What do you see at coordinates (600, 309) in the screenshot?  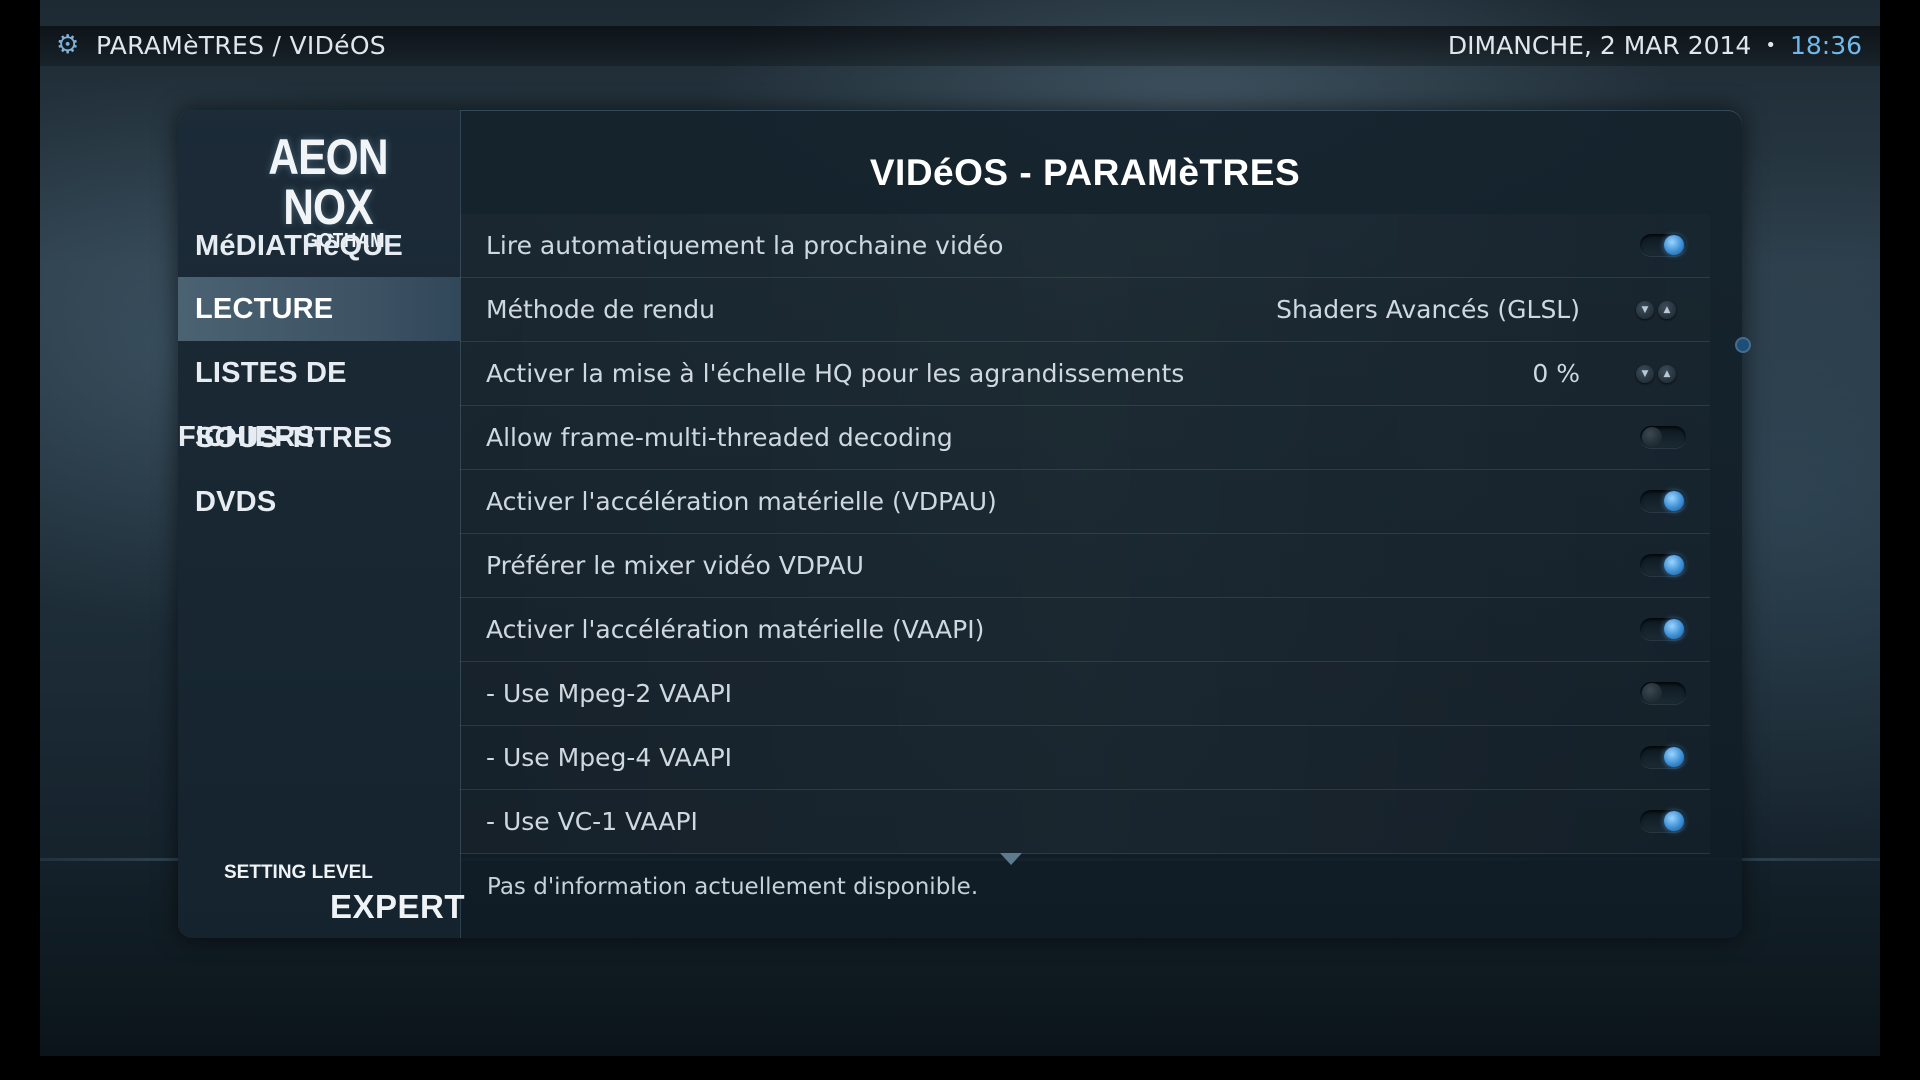 I see `setting-label: Méthode de rendu` at bounding box center [600, 309].